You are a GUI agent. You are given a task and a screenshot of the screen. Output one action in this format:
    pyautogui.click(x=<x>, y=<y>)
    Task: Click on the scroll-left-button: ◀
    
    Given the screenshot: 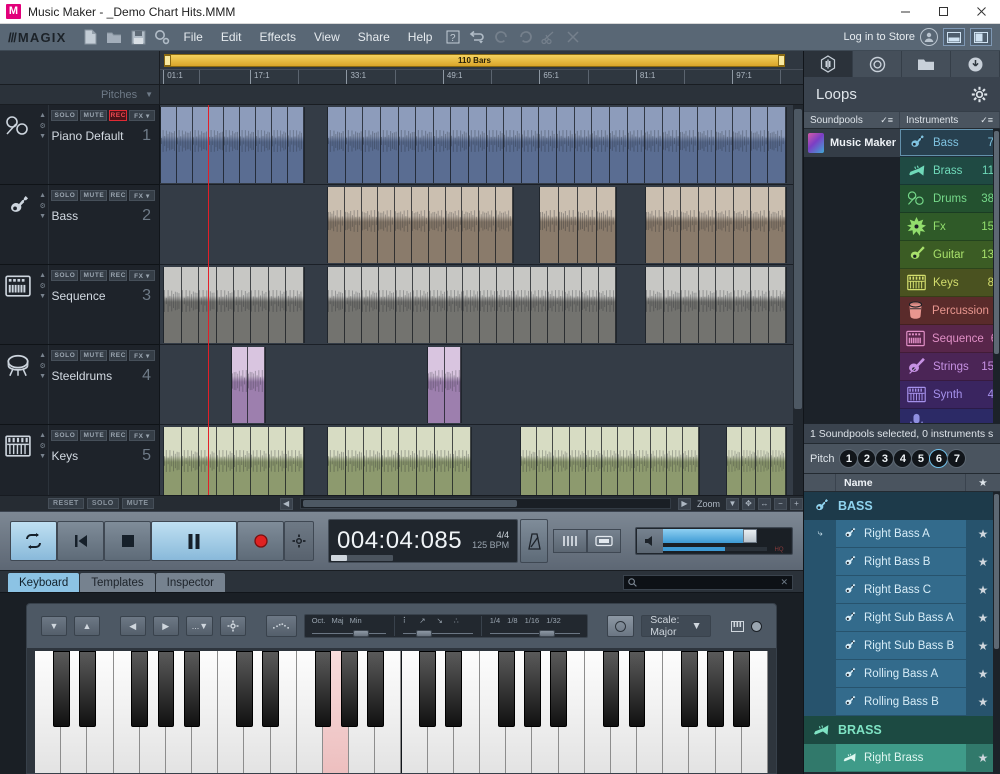 What is the action you would take?
    pyautogui.click(x=286, y=503)
    